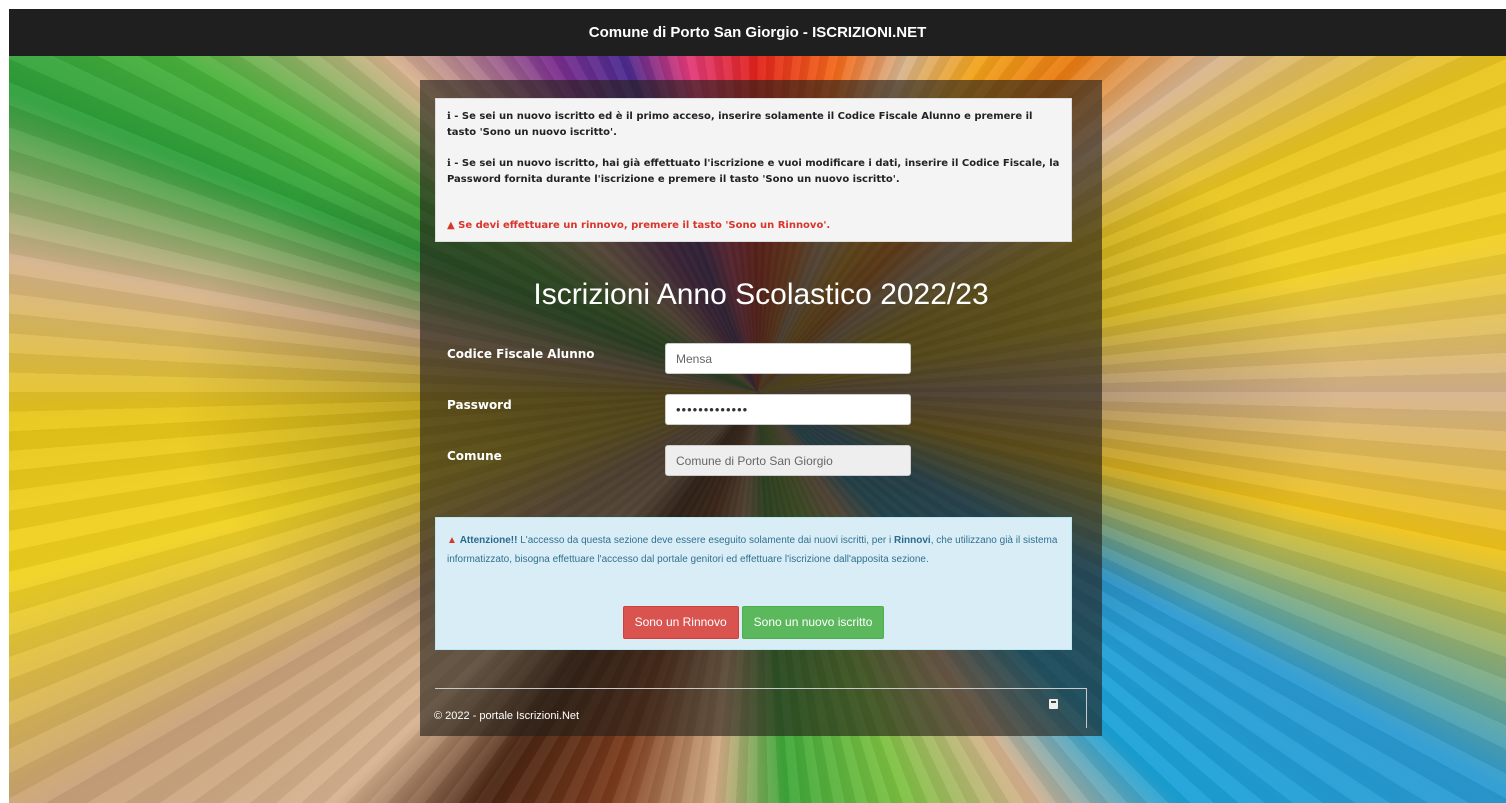 The image size is (1506, 803). Describe the element at coordinates (474, 456) in the screenshot. I see `comune-label: Comune` at that location.